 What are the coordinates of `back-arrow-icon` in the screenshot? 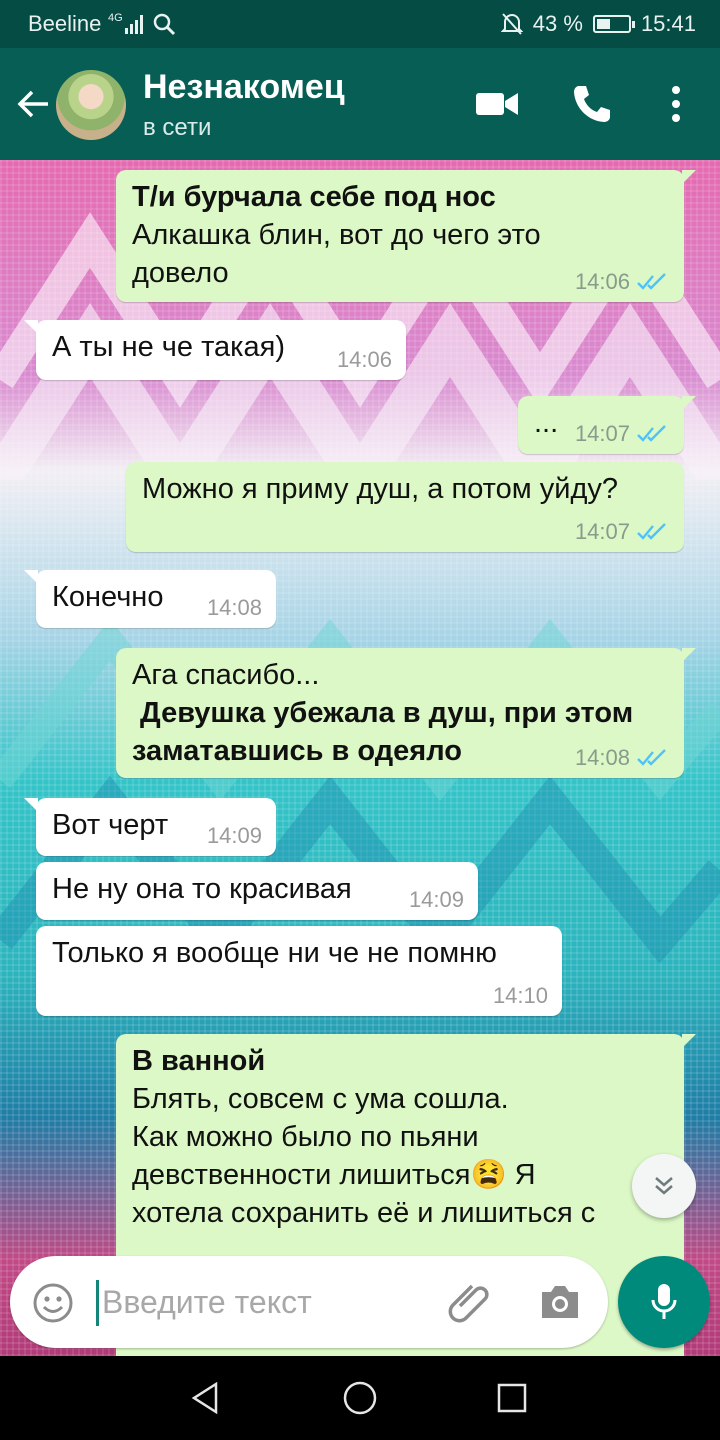 It's located at (34, 104).